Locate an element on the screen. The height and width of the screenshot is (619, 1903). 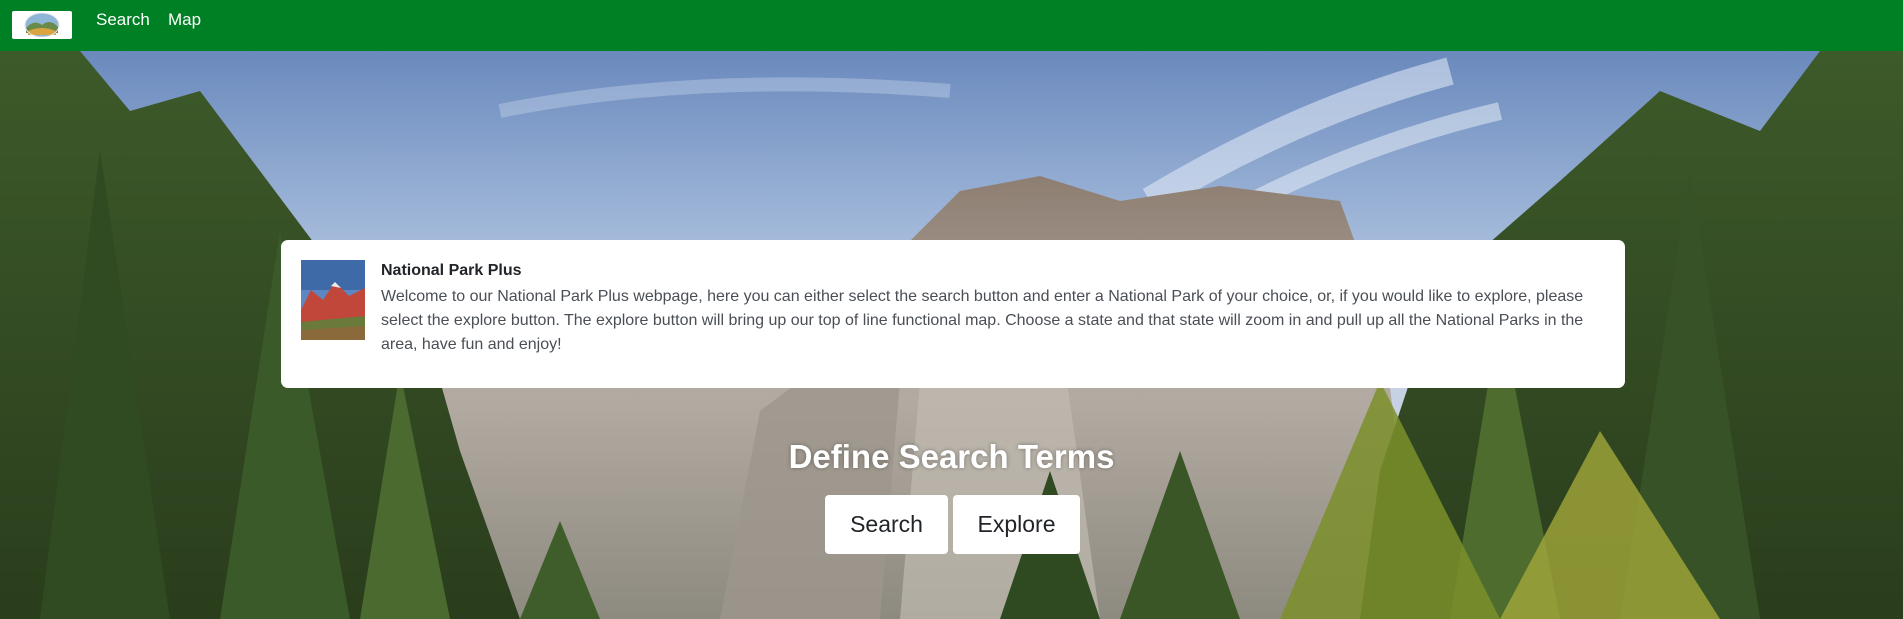
explore-button: Explore is located at coordinates (1016, 524).